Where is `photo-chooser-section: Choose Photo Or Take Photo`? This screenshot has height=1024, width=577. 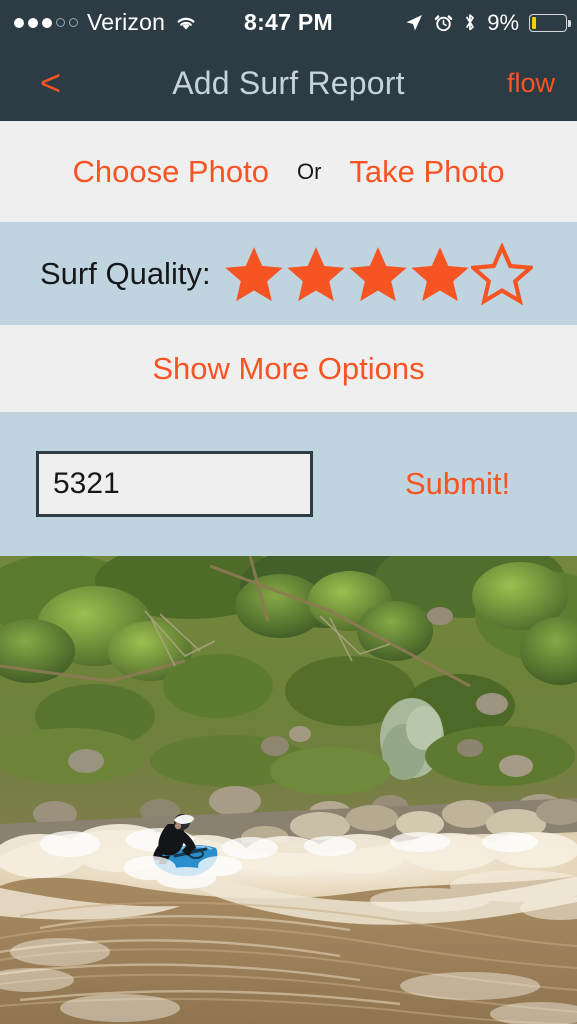
photo-chooser-section: Choose Photo Or Take Photo is located at coordinates (288, 171).